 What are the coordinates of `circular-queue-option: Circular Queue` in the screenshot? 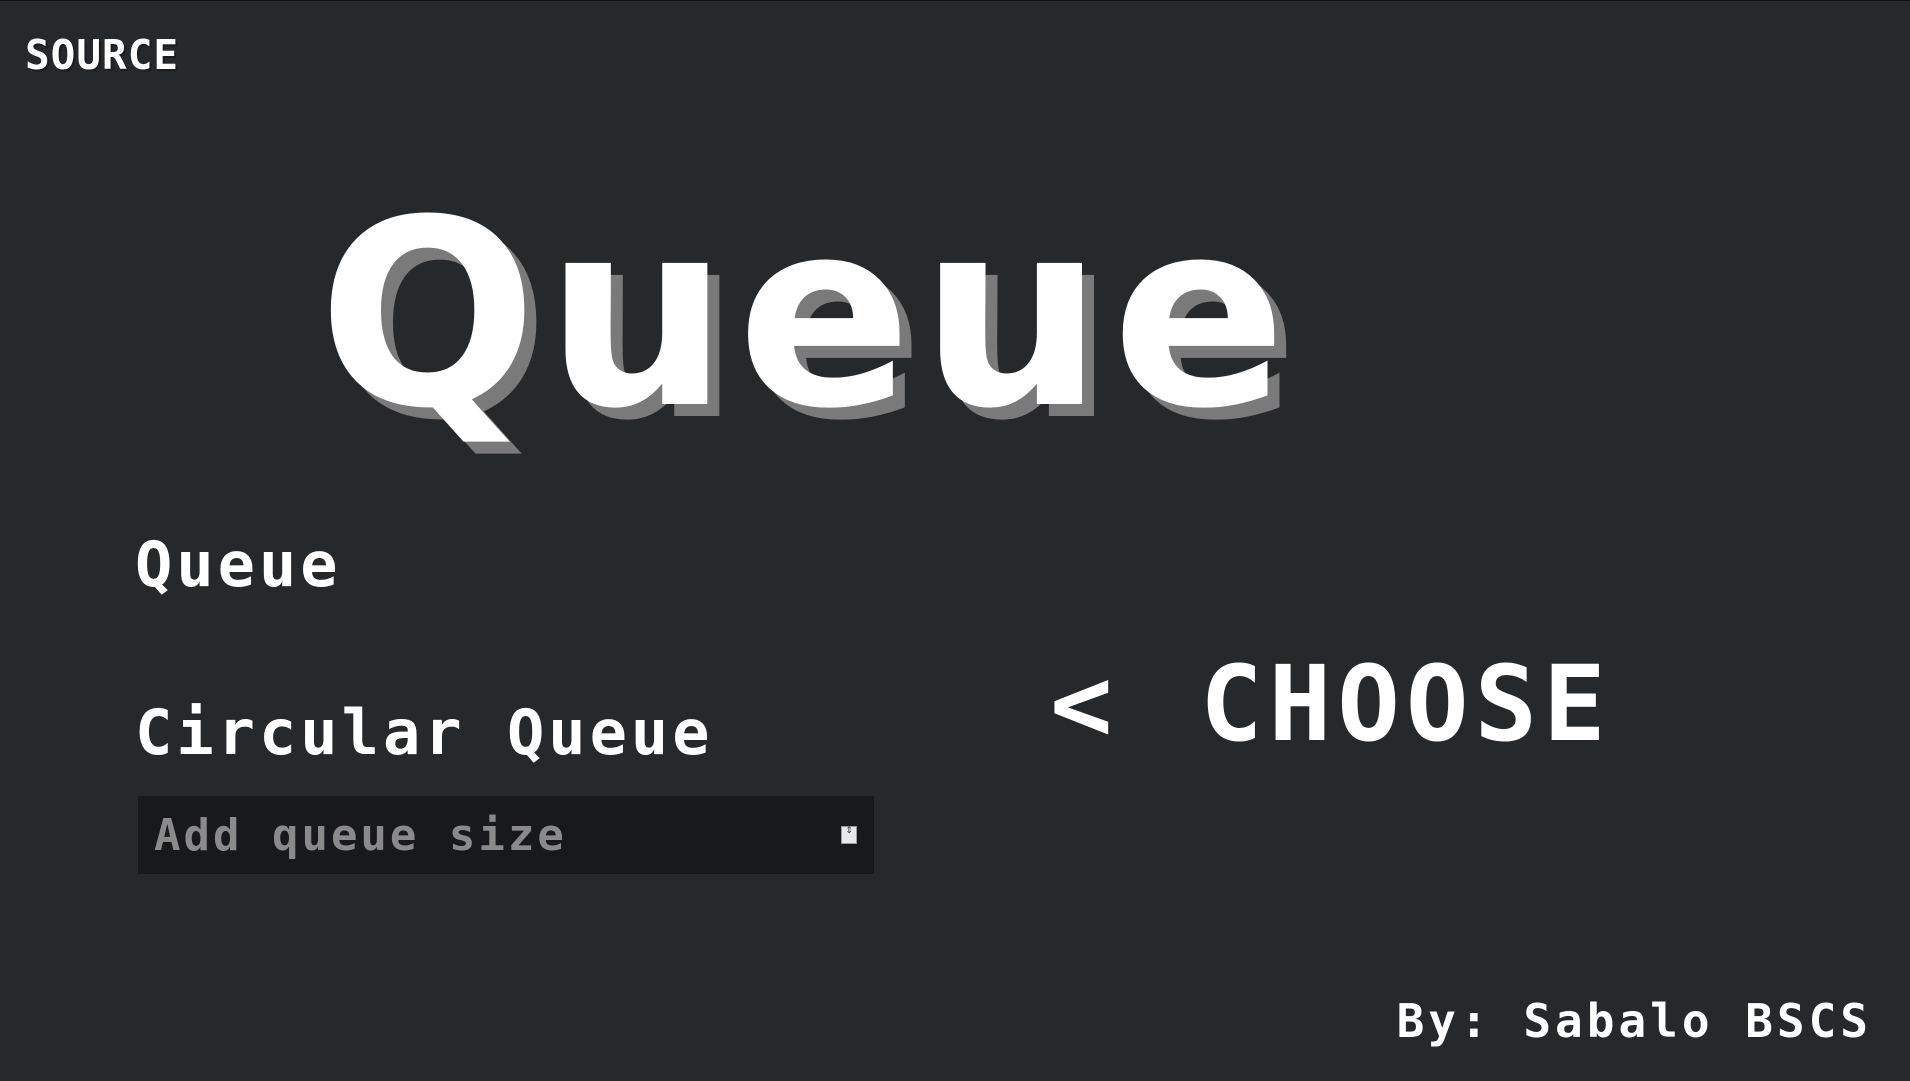 It's located at (424, 732).